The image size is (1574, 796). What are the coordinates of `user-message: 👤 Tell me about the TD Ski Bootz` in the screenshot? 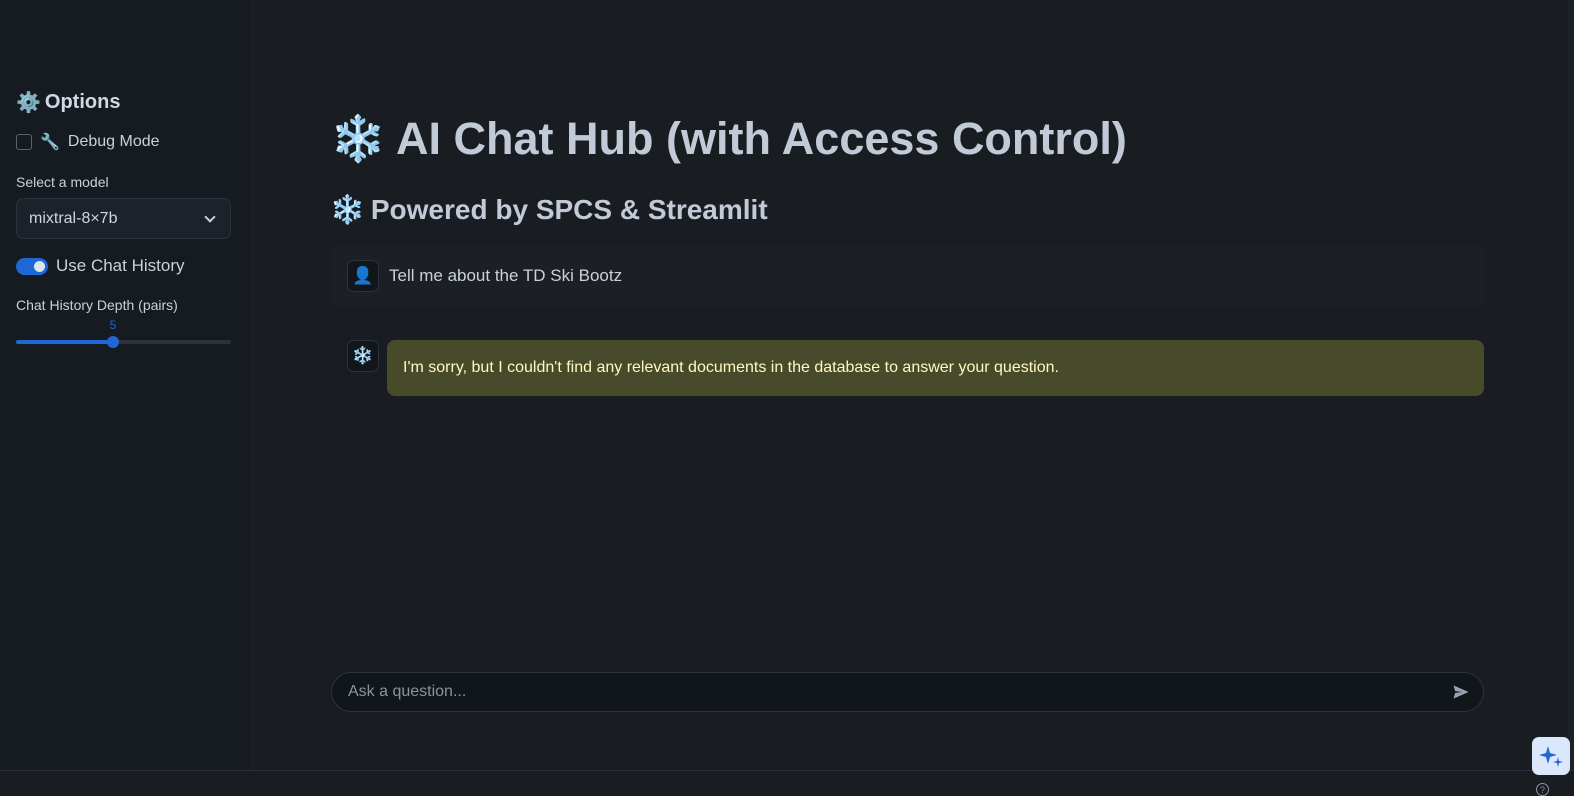 It's located at (907, 276).